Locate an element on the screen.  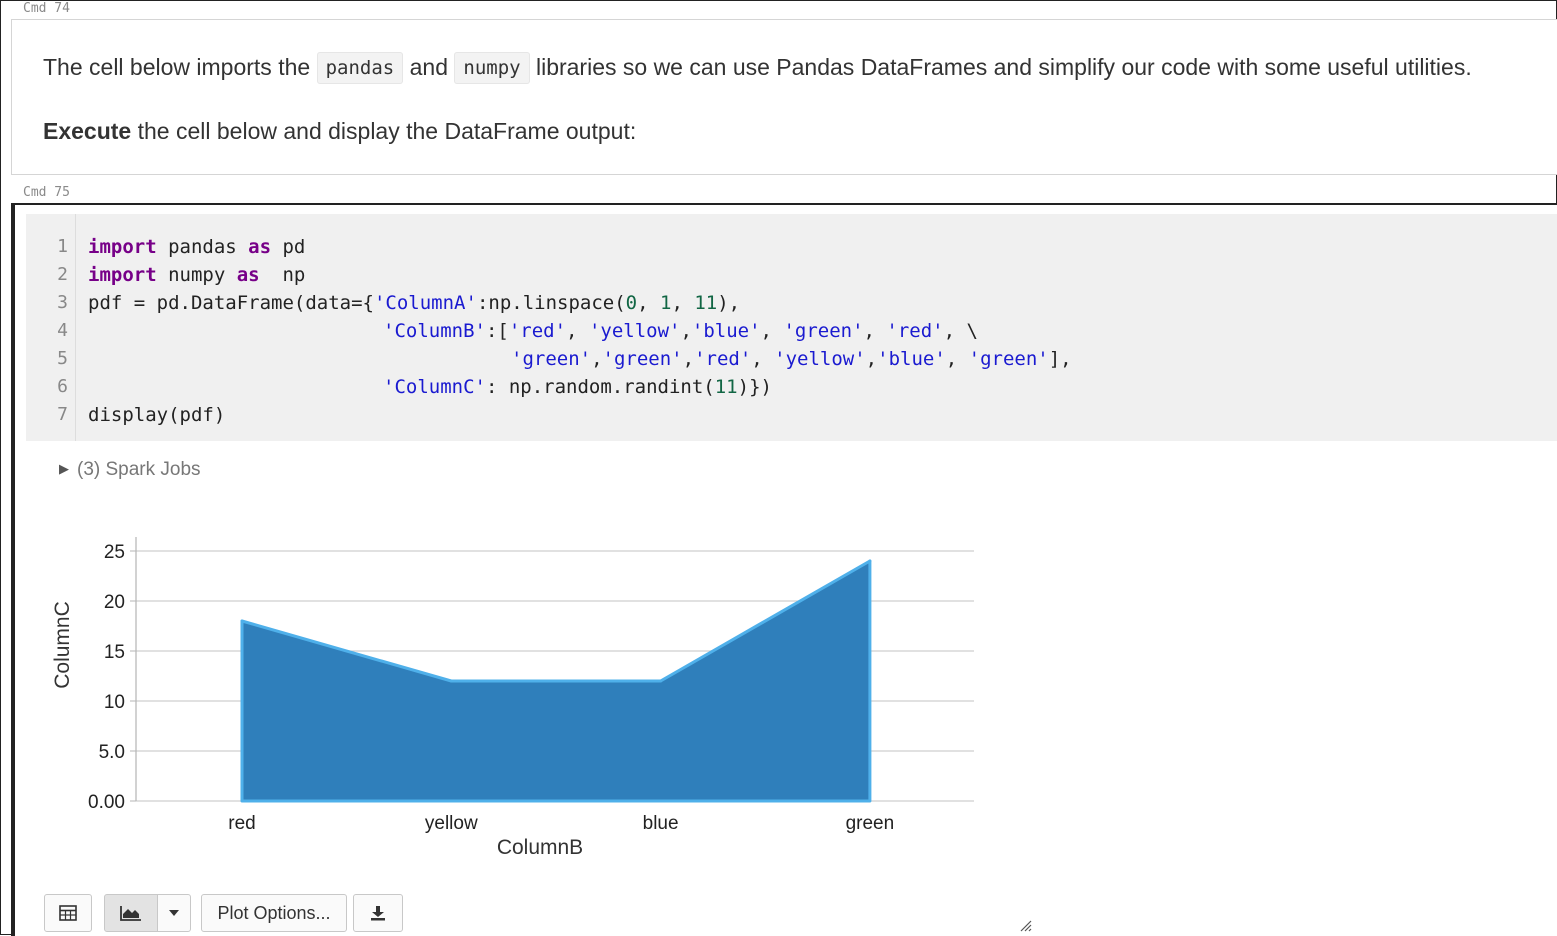
caret-down-icon is located at coordinates (174, 913).